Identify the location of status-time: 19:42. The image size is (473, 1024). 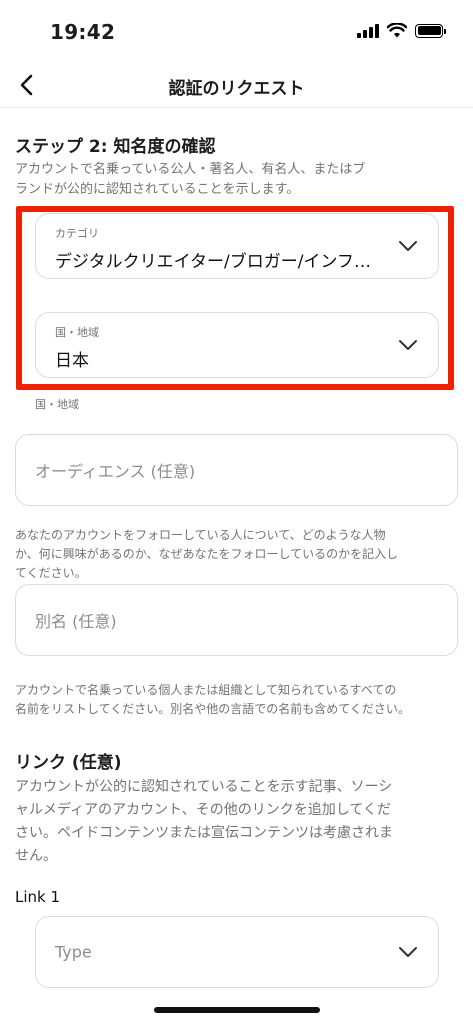
(83, 32).